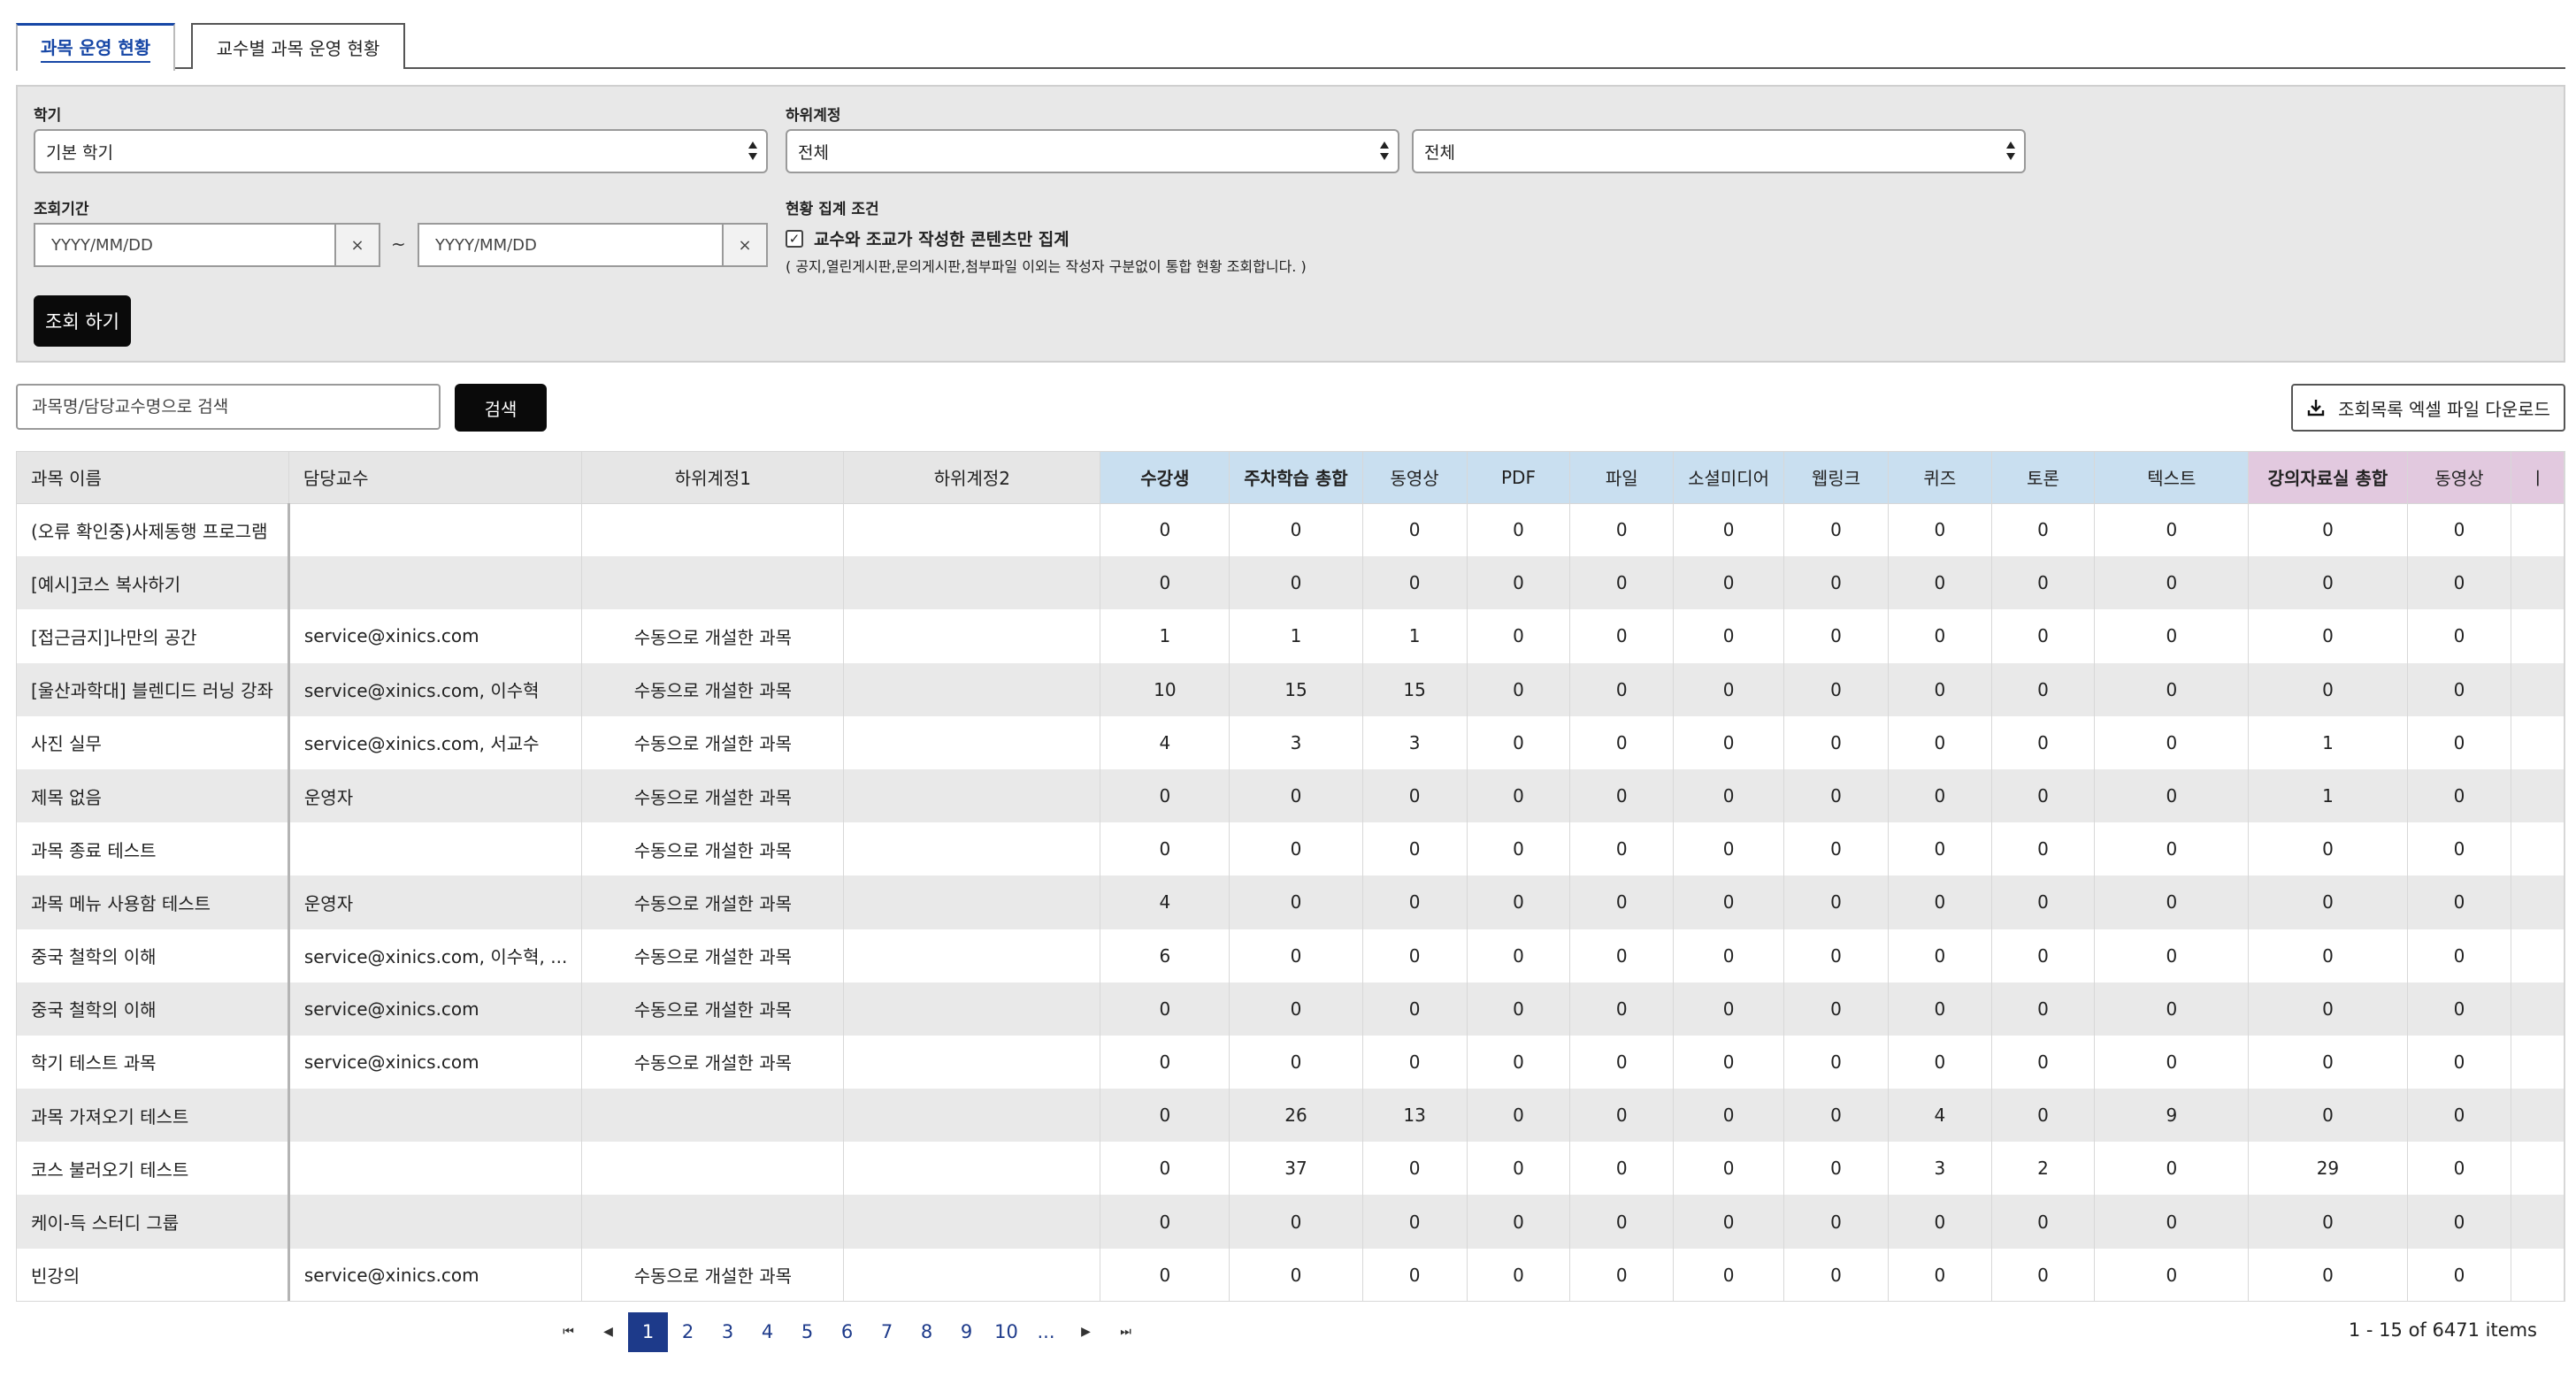  I want to click on last-page-icon: ⏭, so click(1126, 1332).